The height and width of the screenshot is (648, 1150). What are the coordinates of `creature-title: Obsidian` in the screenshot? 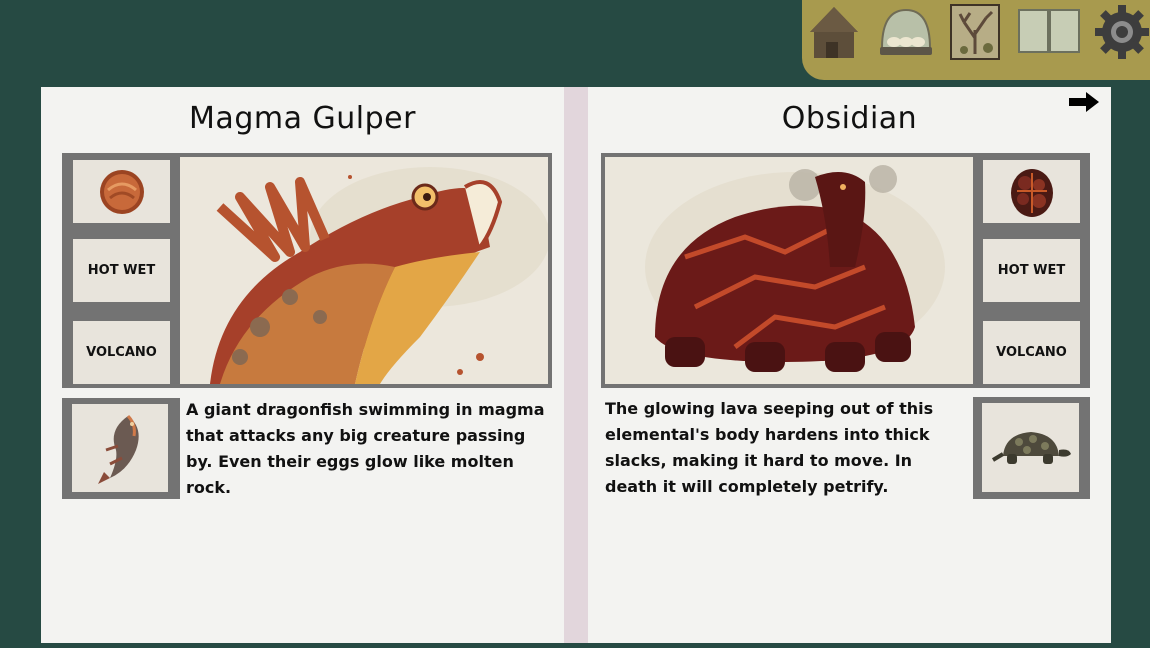 It's located at (849, 118).